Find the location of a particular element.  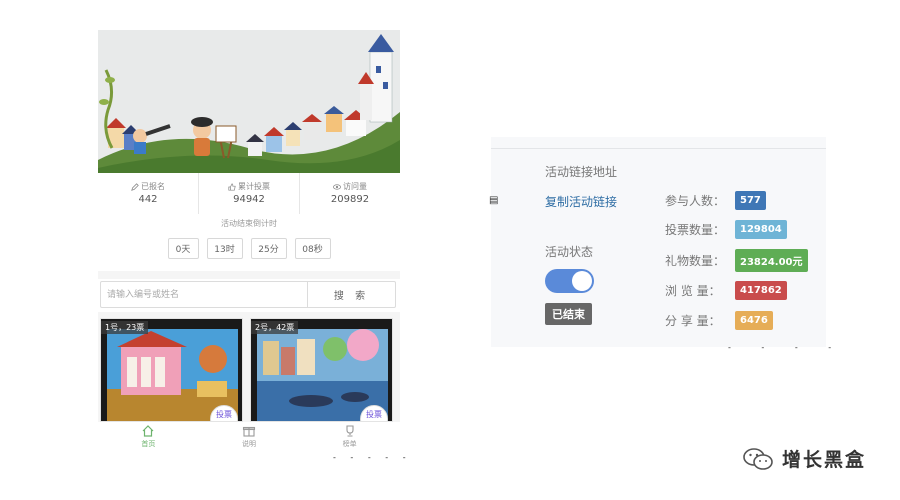

stat-value: 209892 is located at coordinates (350, 199).